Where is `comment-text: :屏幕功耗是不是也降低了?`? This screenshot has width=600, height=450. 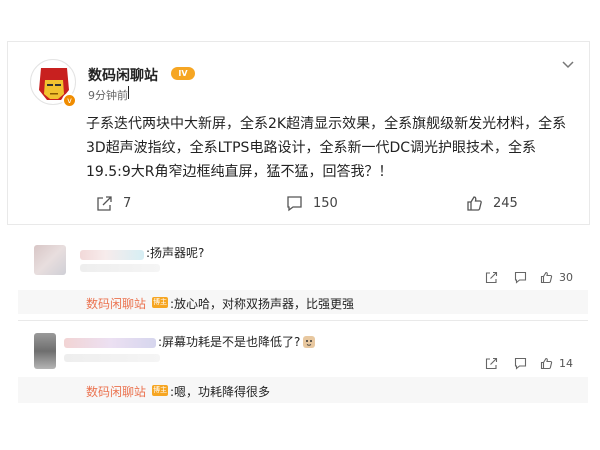 comment-text: :屏幕功耗是不是也降低了? is located at coordinates (229, 342).